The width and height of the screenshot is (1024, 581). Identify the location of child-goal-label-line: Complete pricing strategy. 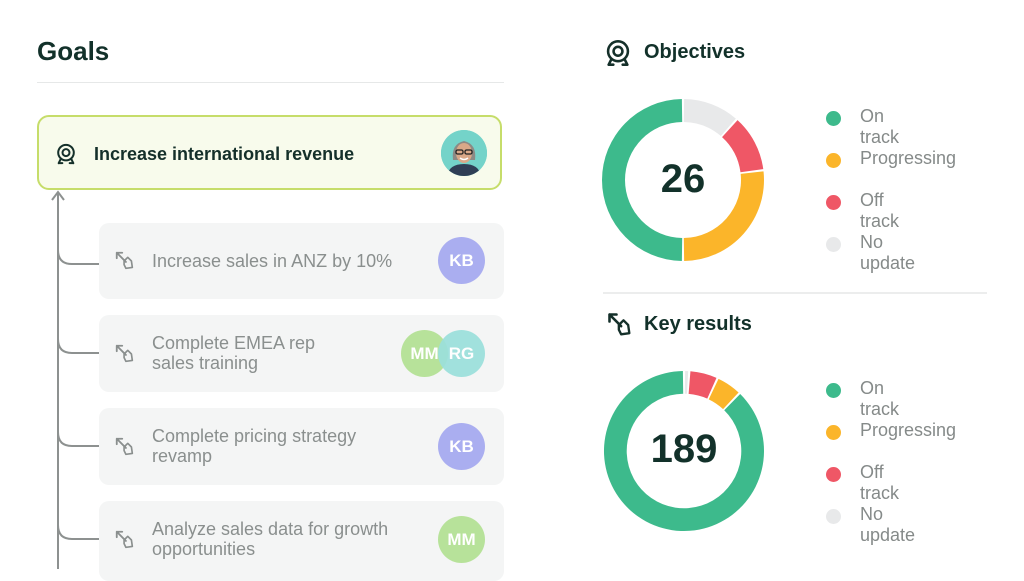
(254, 436).